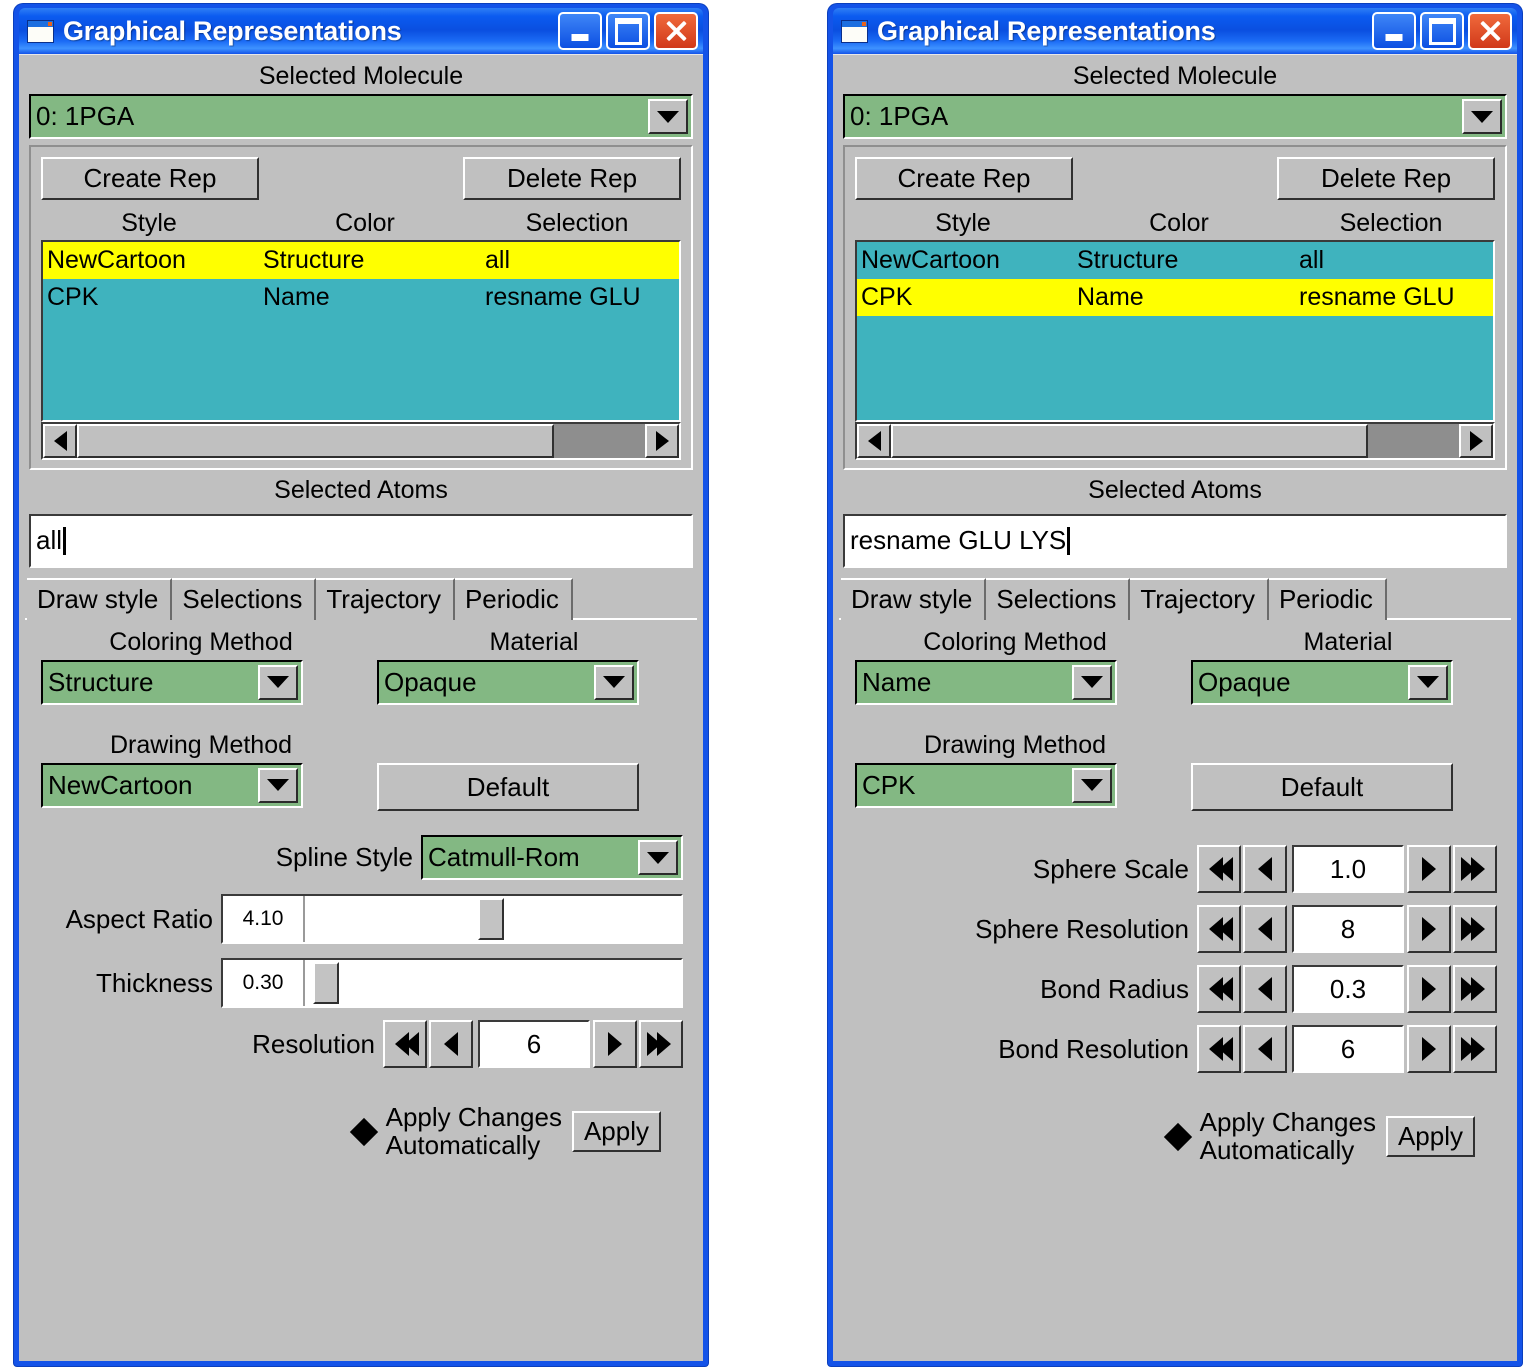 The image size is (1537, 1369). I want to click on sphere-scale-spinner: 1.0, so click(1347, 869).